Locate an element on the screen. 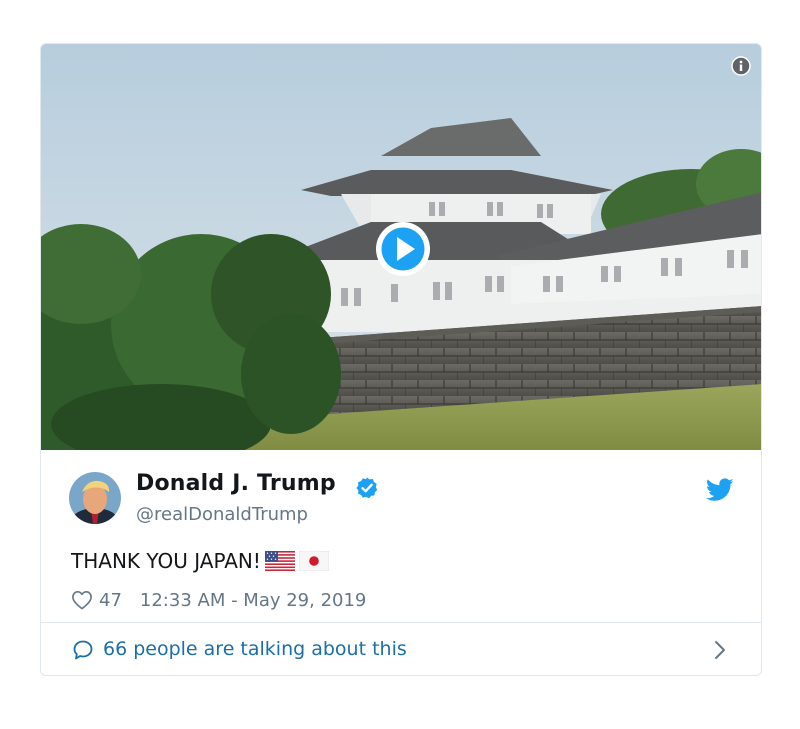 The width and height of the screenshot is (800, 729). us-flag-icon is located at coordinates (279, 561).